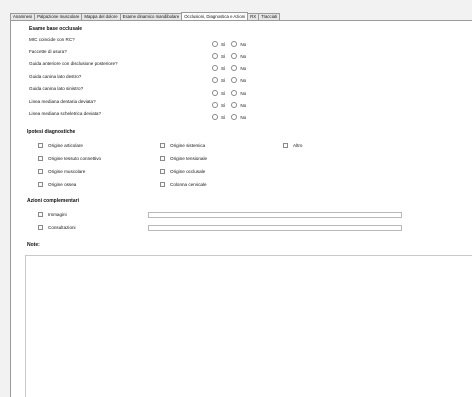 The width and height of the screenshot is (472, 397). I want to click on checkbox-consultazioni: Consultazioni, so click(57, 227).